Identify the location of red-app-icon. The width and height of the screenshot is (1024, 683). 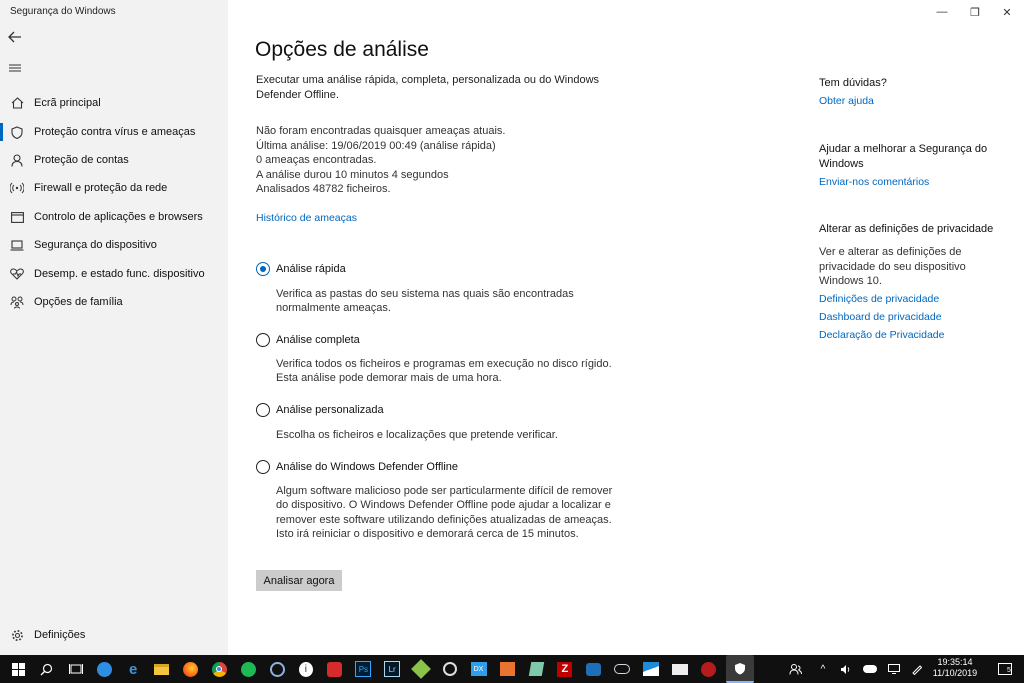
(335, 669).